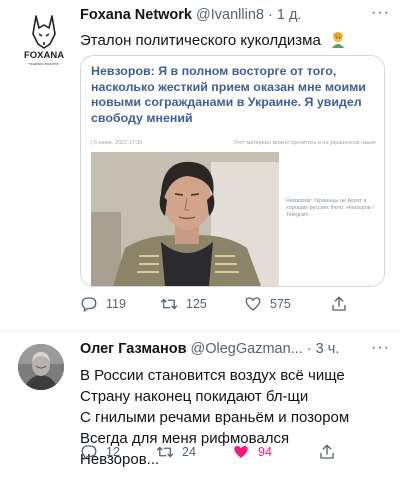  Describe the element at coordinates (133, 349) in the screenshot. I see `author-name: Олег Газманов` at that location.